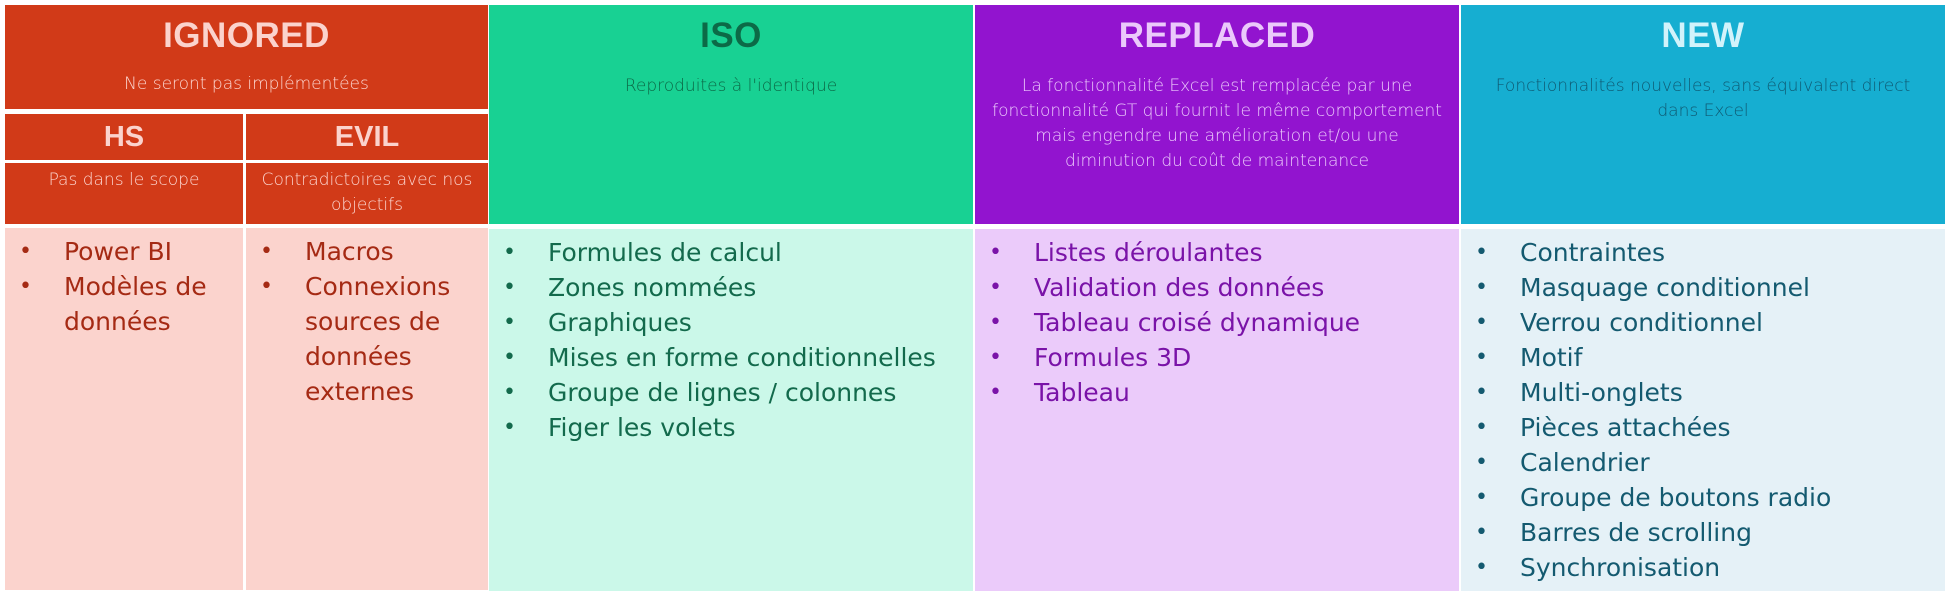 The height and width of the screenshot is (593, 1949). I want to click on list-item-label: Masquage conditionnel, so click(1665, 287).